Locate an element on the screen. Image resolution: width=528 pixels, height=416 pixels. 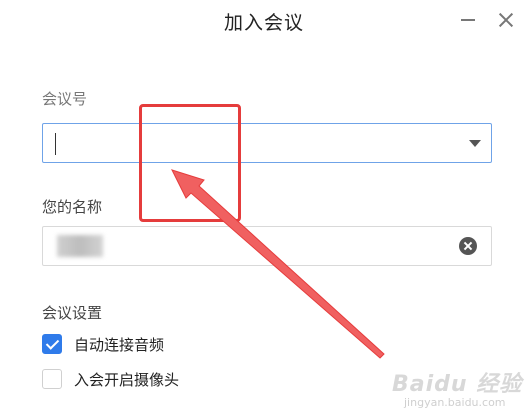
watermark-text: Baidu 经验 is located at coordinates (457, 384).